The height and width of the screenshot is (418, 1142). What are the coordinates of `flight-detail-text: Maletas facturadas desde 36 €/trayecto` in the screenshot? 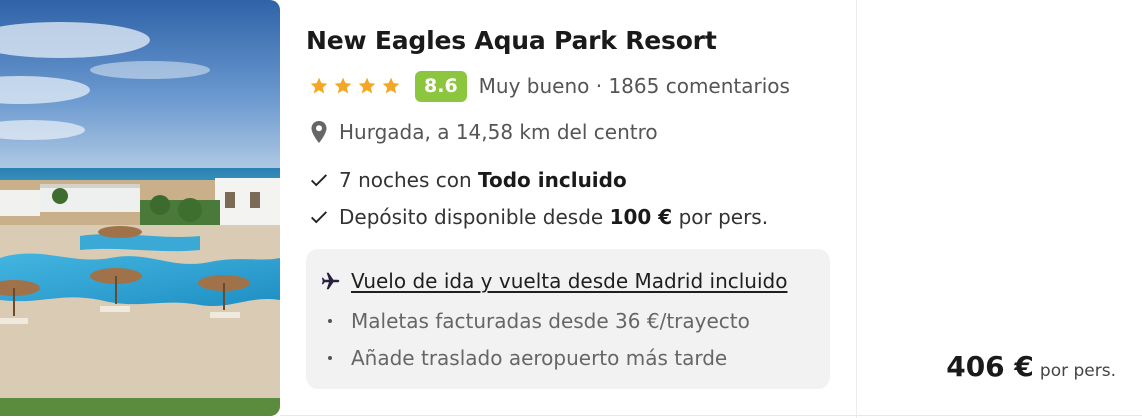 It's located at (550, 321).